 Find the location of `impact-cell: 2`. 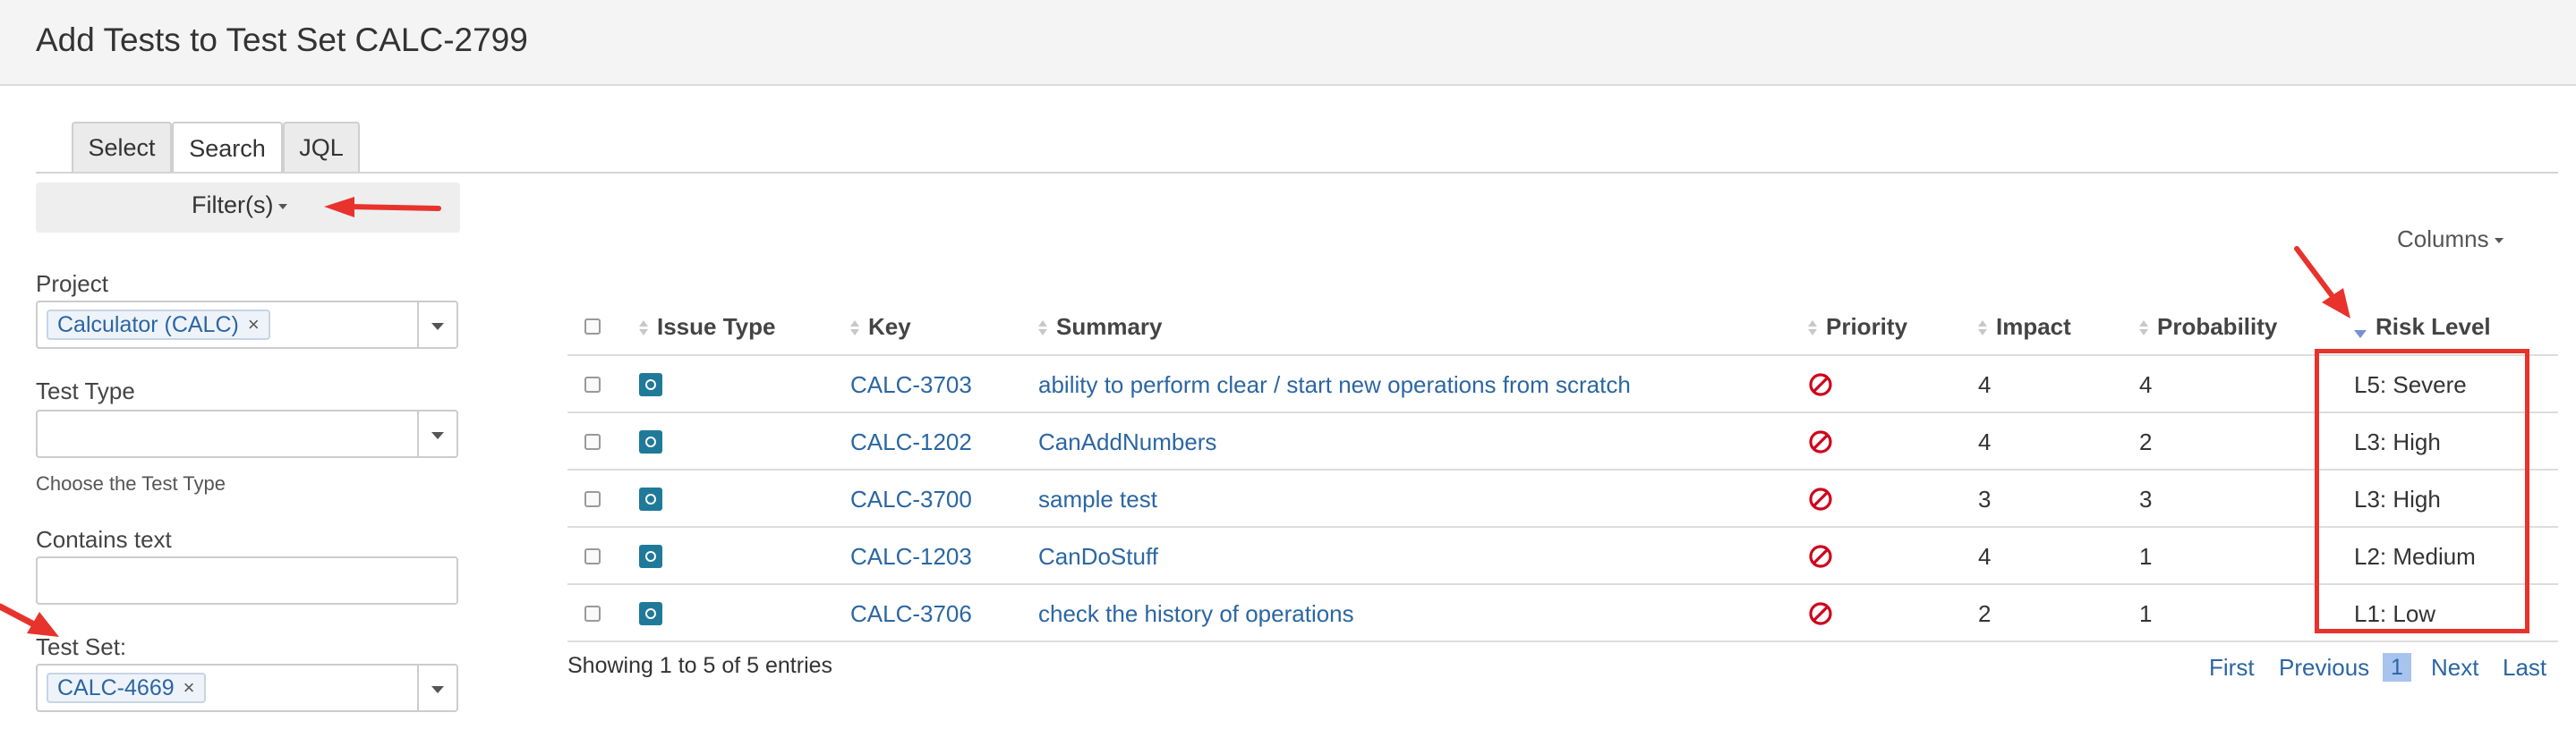

impact-cell: 2 is located at coordinates (1985, 613).